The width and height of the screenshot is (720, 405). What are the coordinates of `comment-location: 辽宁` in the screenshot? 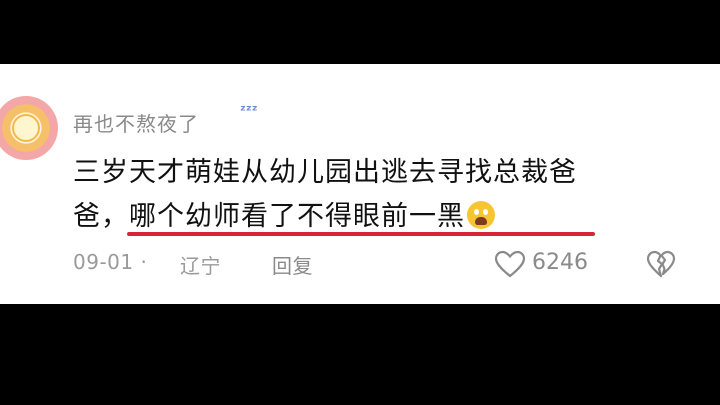 It's located at (200, 266).